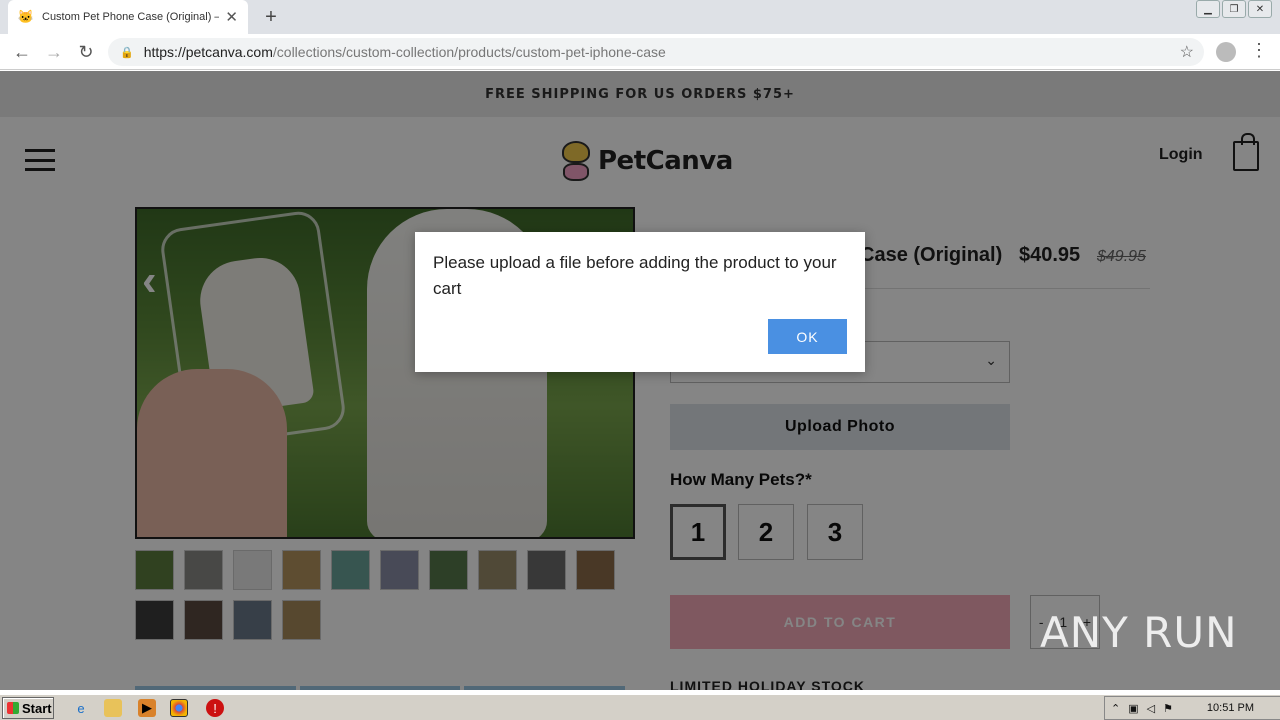 This screenshot has width=1280, height=720. I want to click on ok-button: OK, so click(807, 336).